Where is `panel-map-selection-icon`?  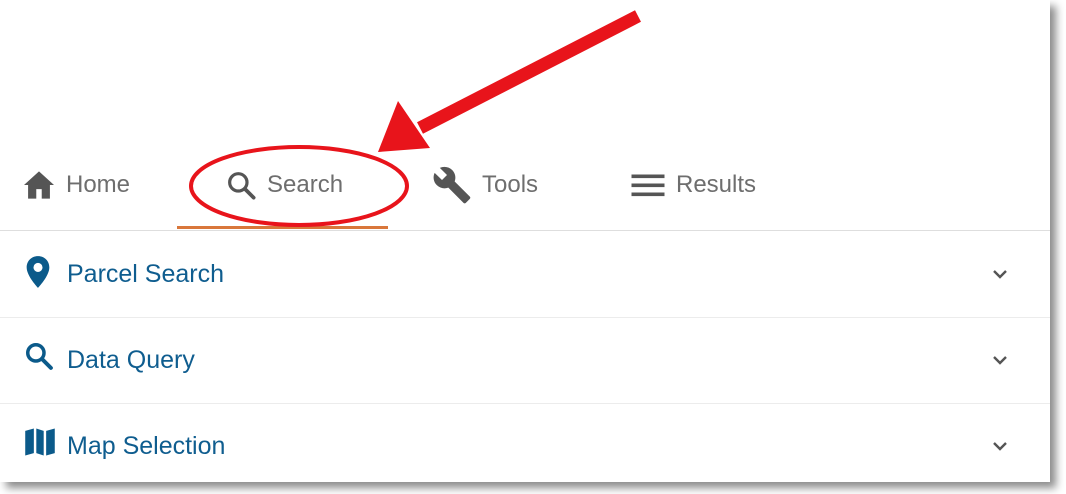
panel-map-selection-icon is located at coordinates (40, 443).